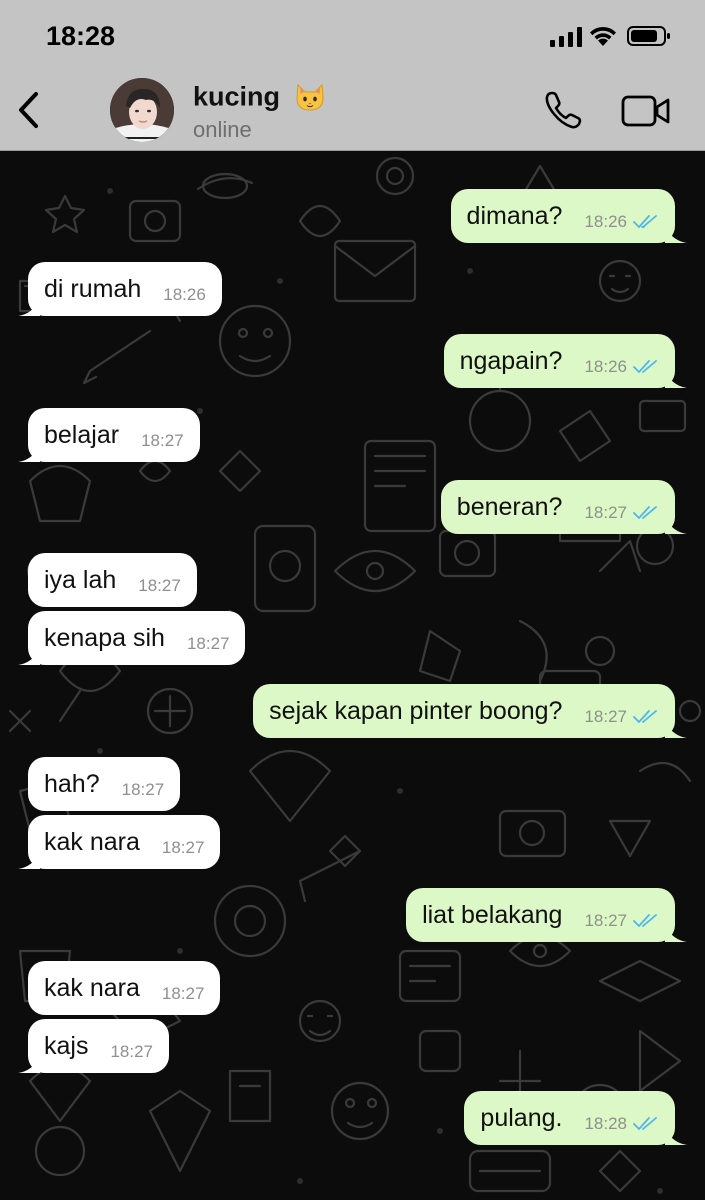  Describe the element at coordinates (104, 637) in the screenshot. I see `message-text: kenapa sih` at that location.